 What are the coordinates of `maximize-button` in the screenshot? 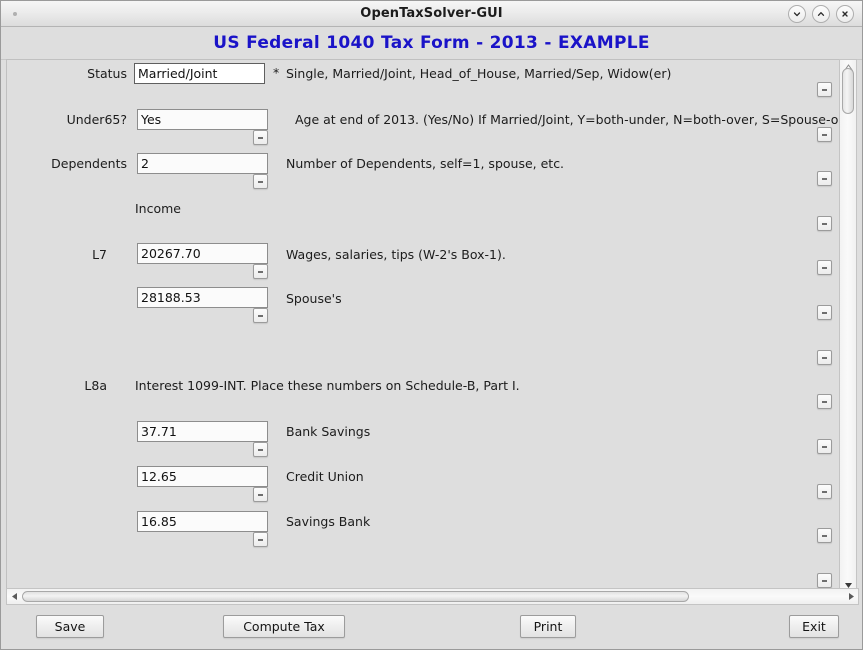 It's located at (821, 14).